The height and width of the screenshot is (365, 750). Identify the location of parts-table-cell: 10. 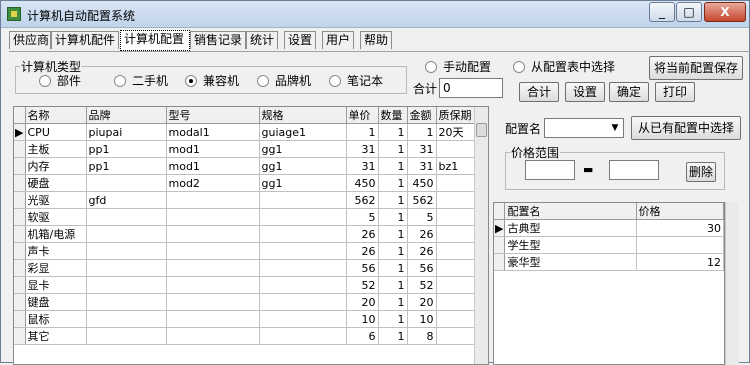
(422, 319).